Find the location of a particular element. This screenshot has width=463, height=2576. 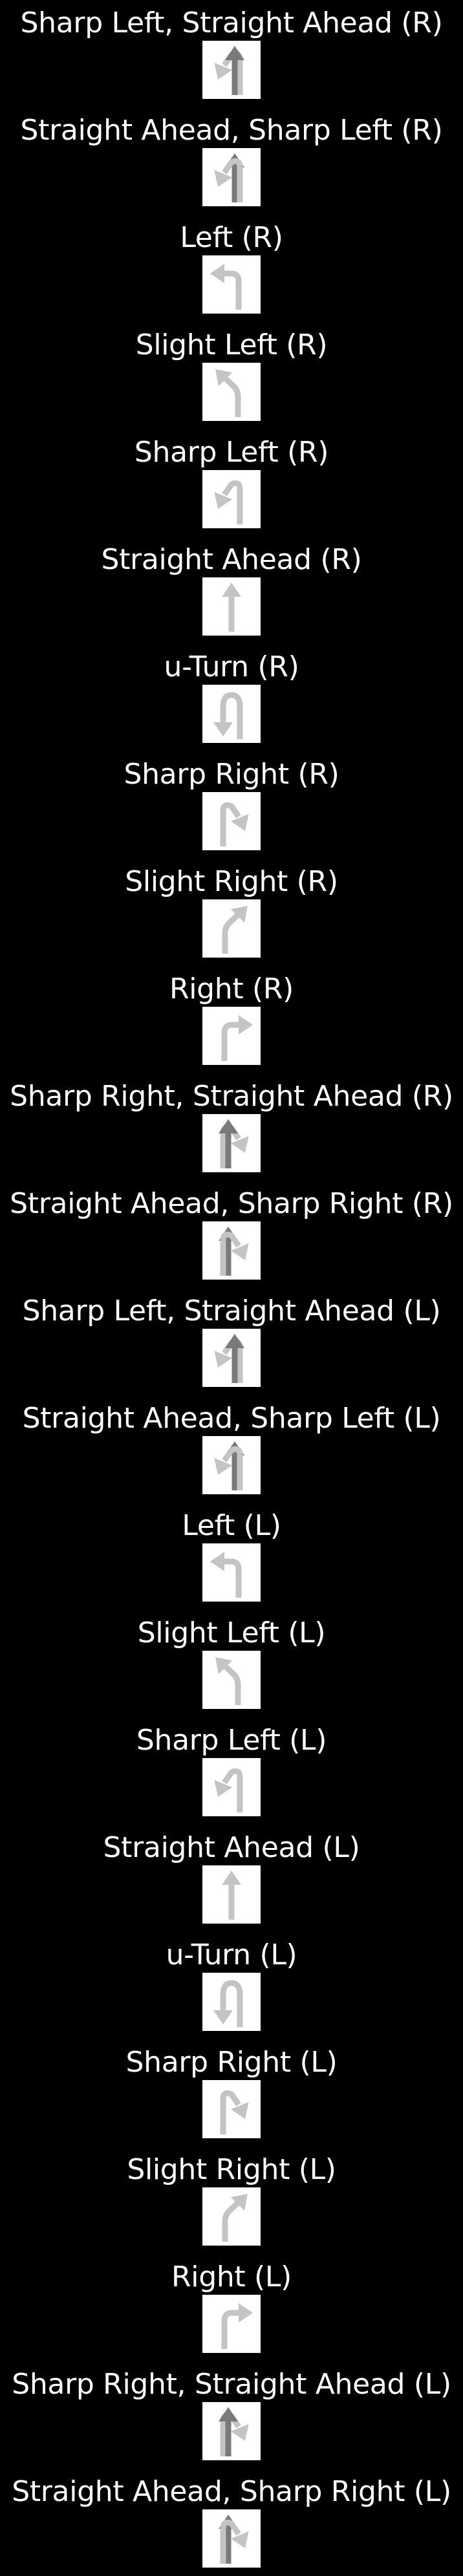

maneuver-item: Sharp Right (R) is located at coordinates (231, 805).